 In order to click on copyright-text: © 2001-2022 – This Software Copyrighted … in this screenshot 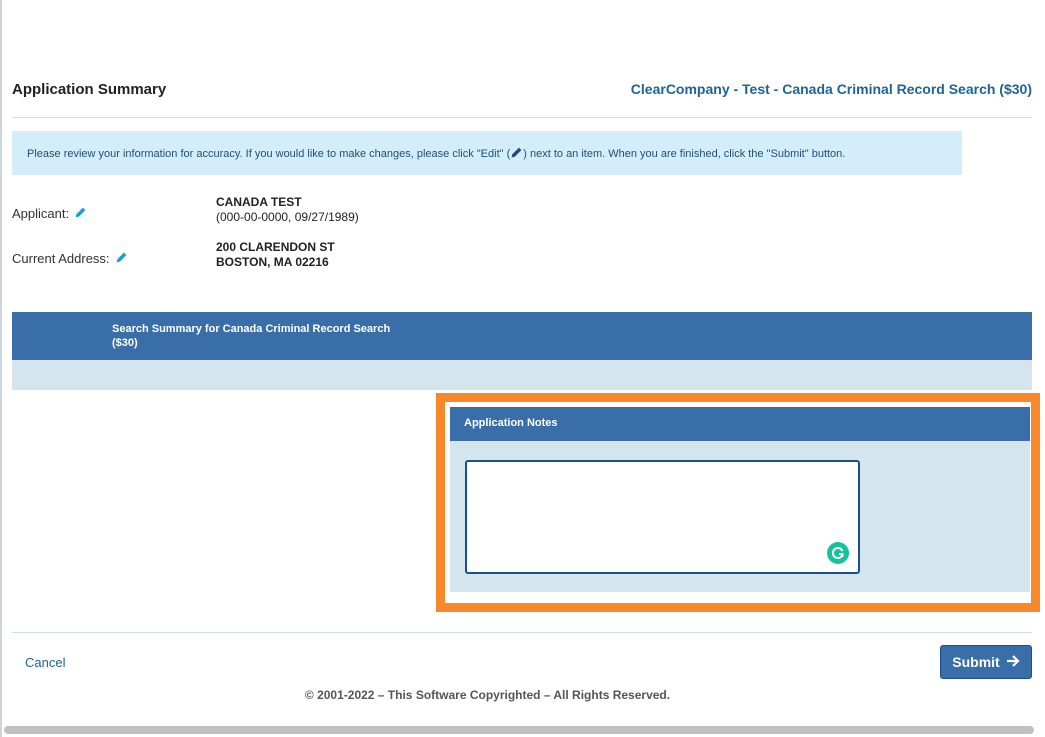, I will do `click(487, 695)`.